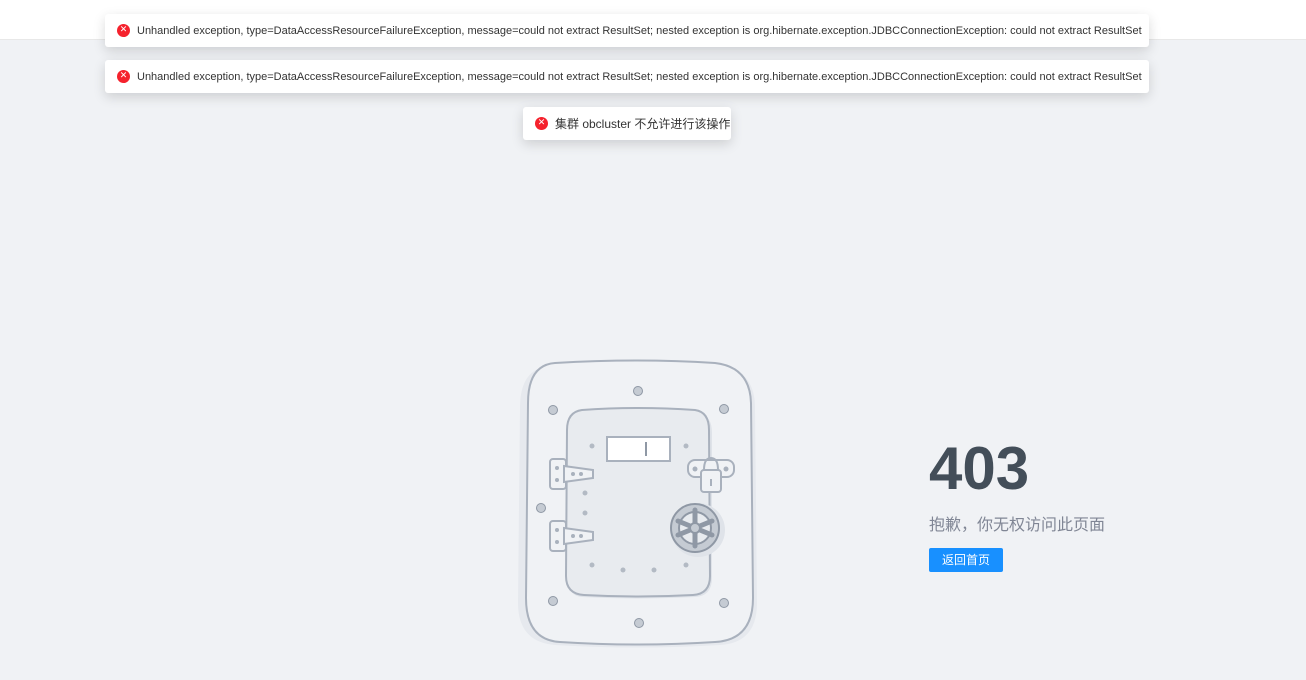 The width and height of the screenshot is (1306, 680). I want to click on back-home-button: 返回首页, so click(966, 560).